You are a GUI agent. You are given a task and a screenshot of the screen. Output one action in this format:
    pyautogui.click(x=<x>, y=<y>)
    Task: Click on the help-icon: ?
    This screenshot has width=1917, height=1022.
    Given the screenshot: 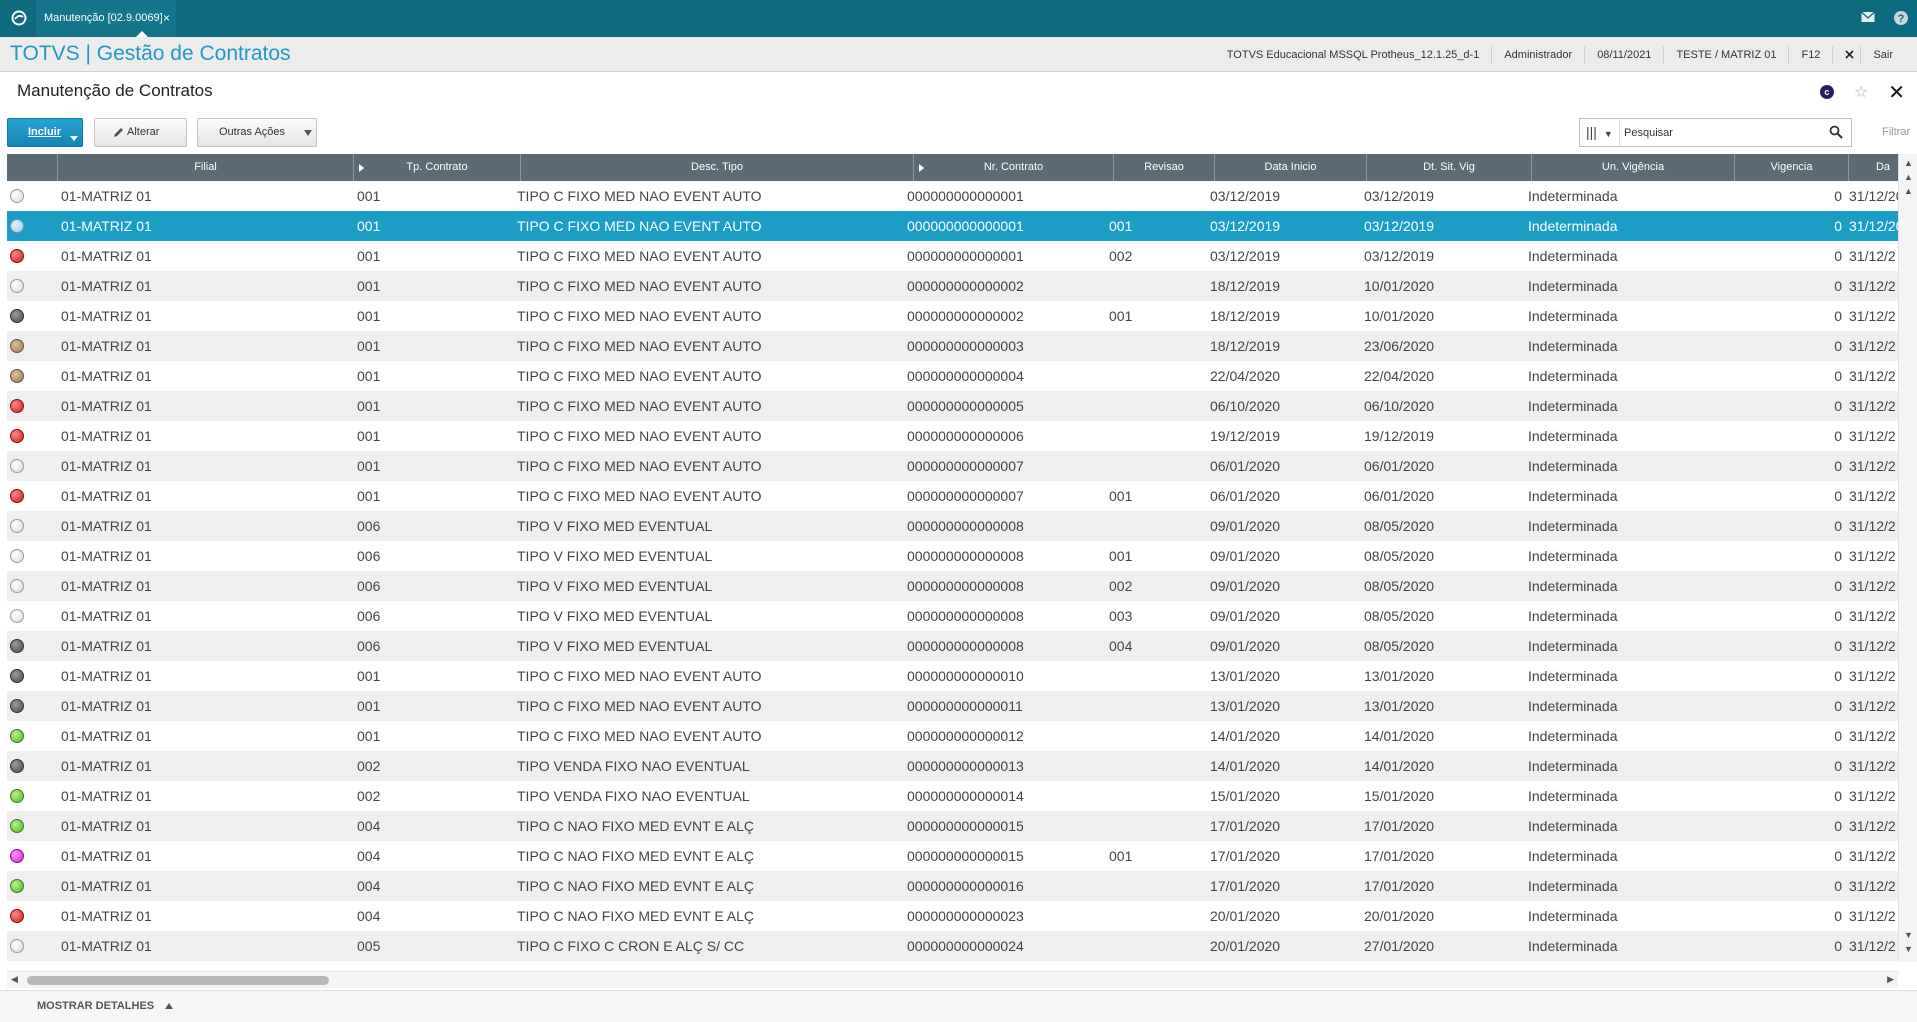 What is the action you would take?
    pyautogui.click(x=1901, y=18)
    